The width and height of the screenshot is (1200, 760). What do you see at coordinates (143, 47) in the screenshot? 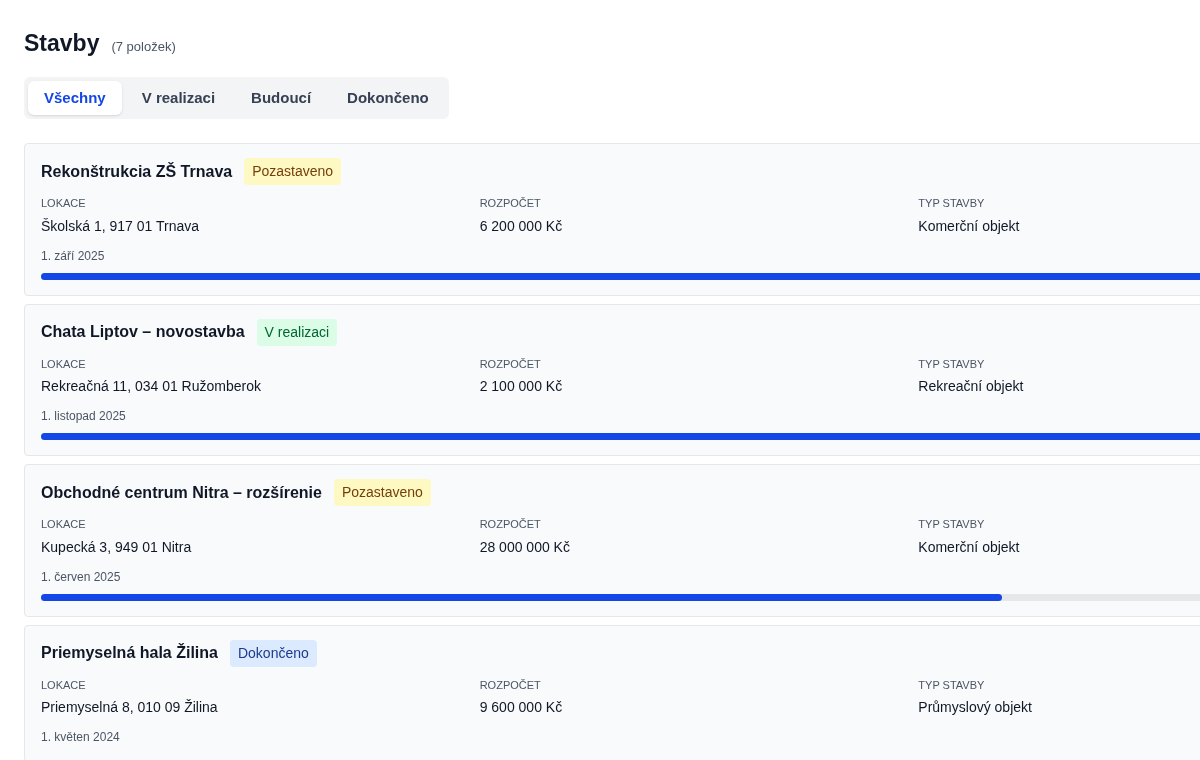
I see `item-count: (7 položek)` at bounding box center [143, 47].